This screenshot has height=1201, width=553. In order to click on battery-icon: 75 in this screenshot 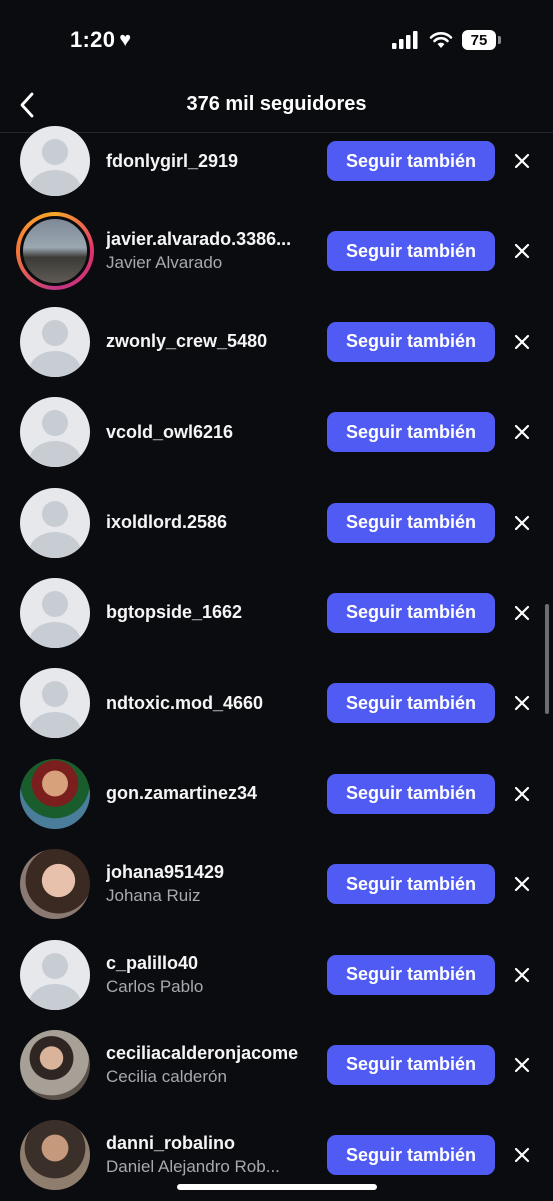, I will do `click(479, 40)`.